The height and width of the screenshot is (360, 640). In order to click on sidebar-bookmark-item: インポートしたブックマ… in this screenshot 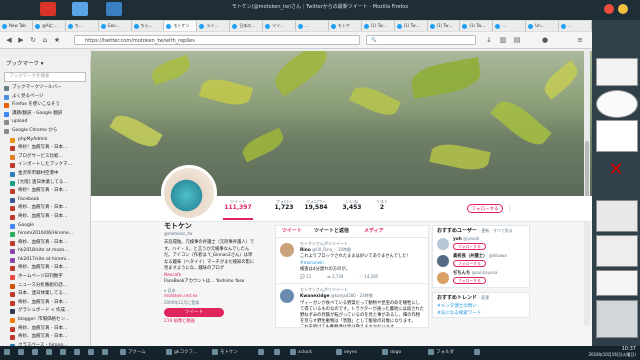, I will do `click(45, 165)`.